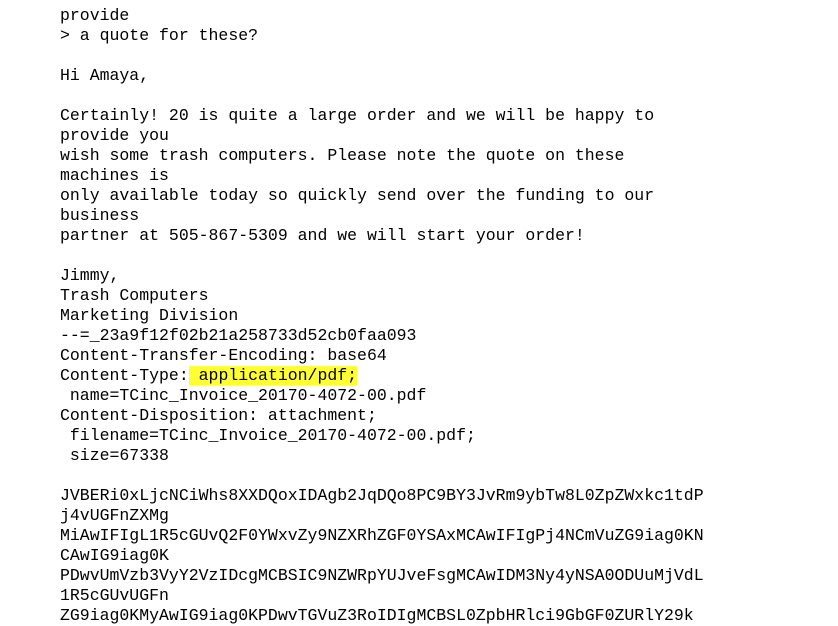  I want to click on mime-header-line: Content-Transfer-Encoding: base64, so click(223, 355).